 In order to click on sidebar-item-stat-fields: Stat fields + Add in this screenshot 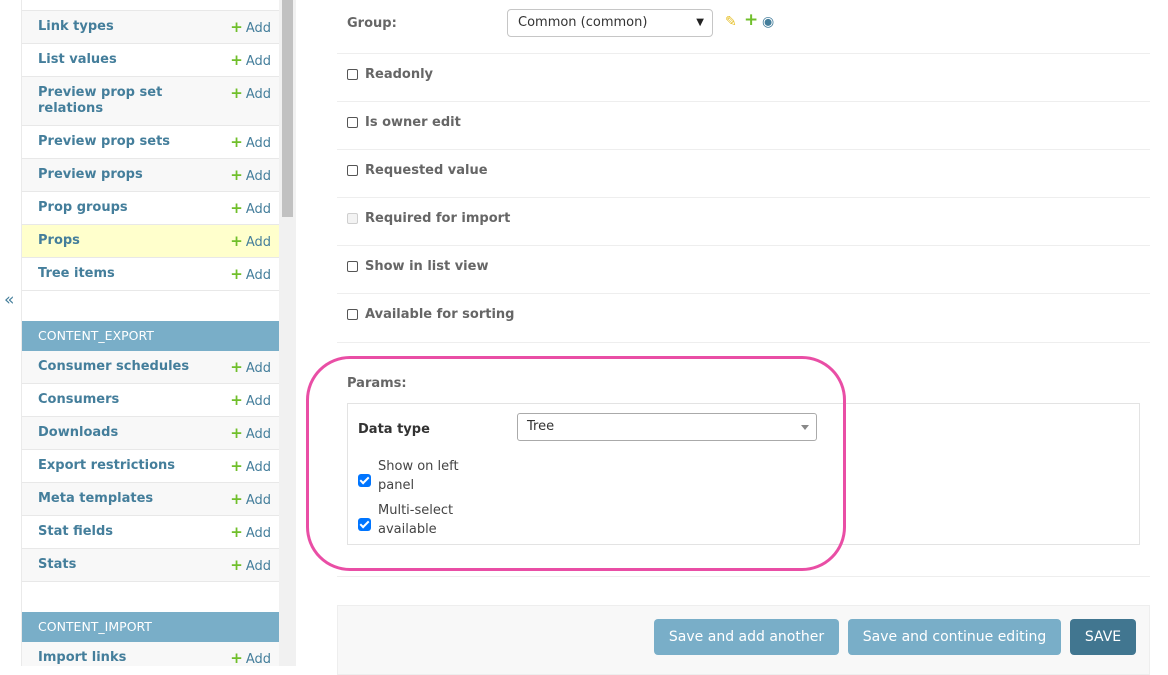, I will do `click(150, 532)`.